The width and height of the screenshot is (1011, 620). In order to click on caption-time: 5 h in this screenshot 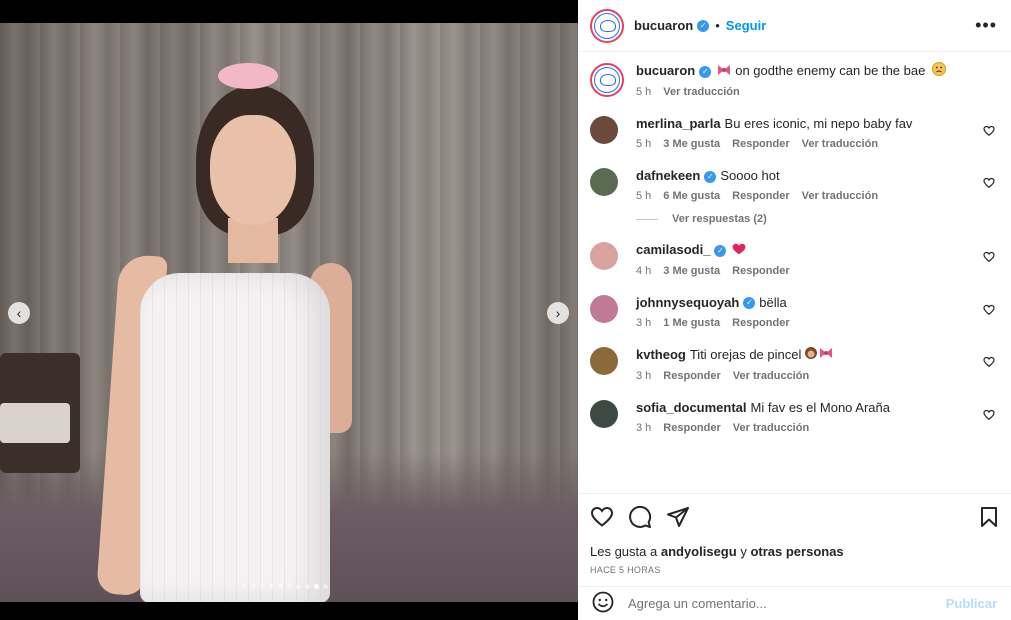, I will do `click(644, 92)`.